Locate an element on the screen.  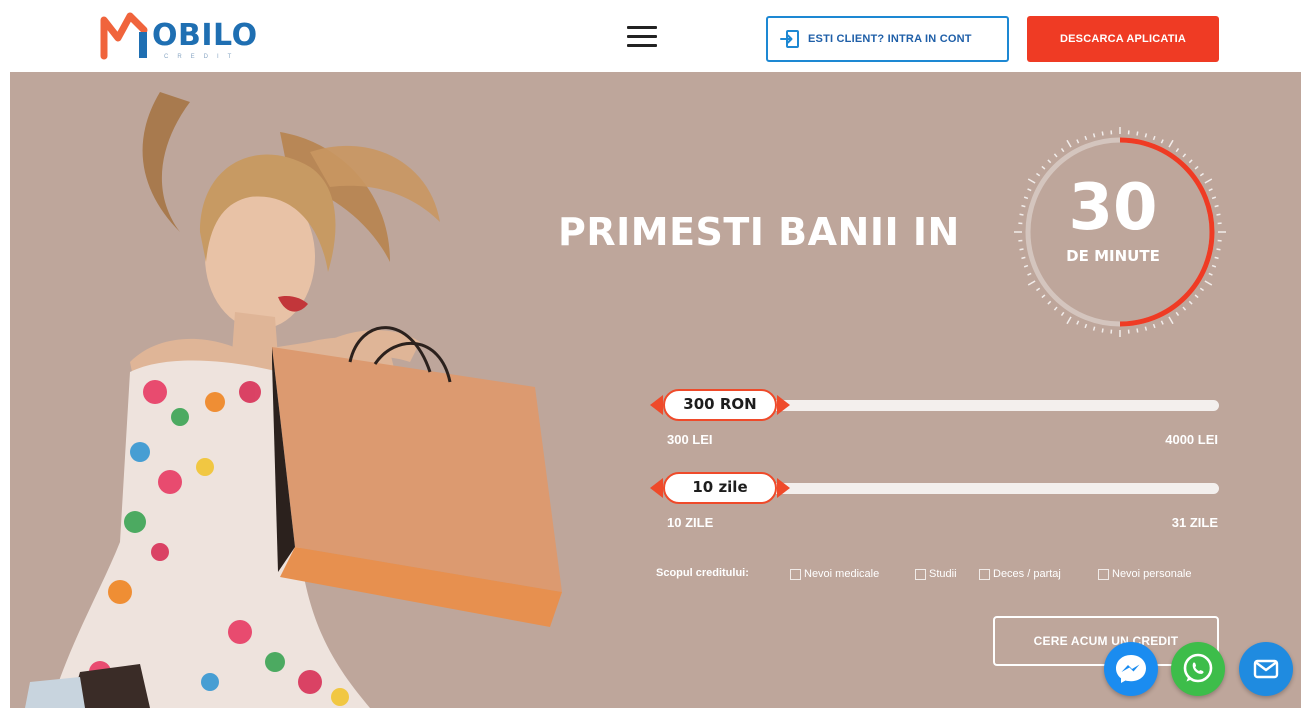
client-login-button: ESTI CLIENT? INTRA IN CONT is located at coordinates (887, 39).